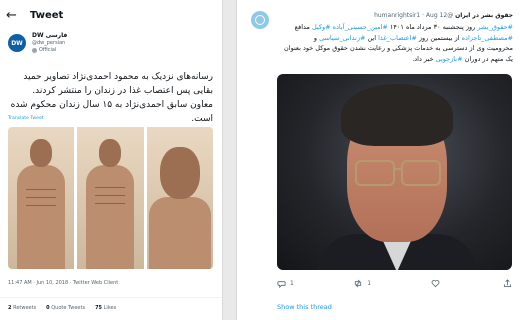  Describe the element at coordinates (12, 15) in the screenshot. I see `back-arrow-icon: ←` at that location.